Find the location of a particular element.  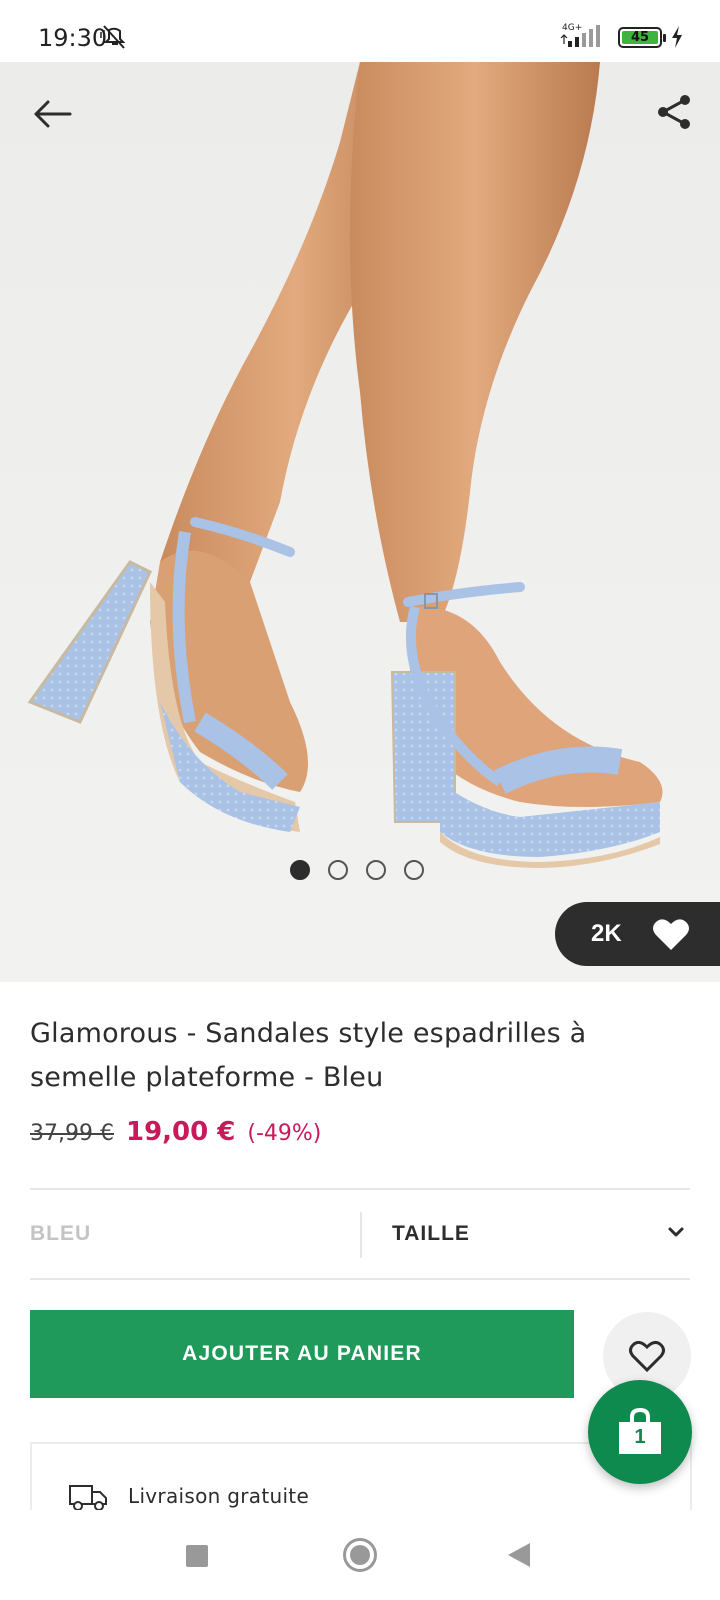

add-to-cart-label: AJOUTER AU PANIER is located at coordinates (302, 1353).